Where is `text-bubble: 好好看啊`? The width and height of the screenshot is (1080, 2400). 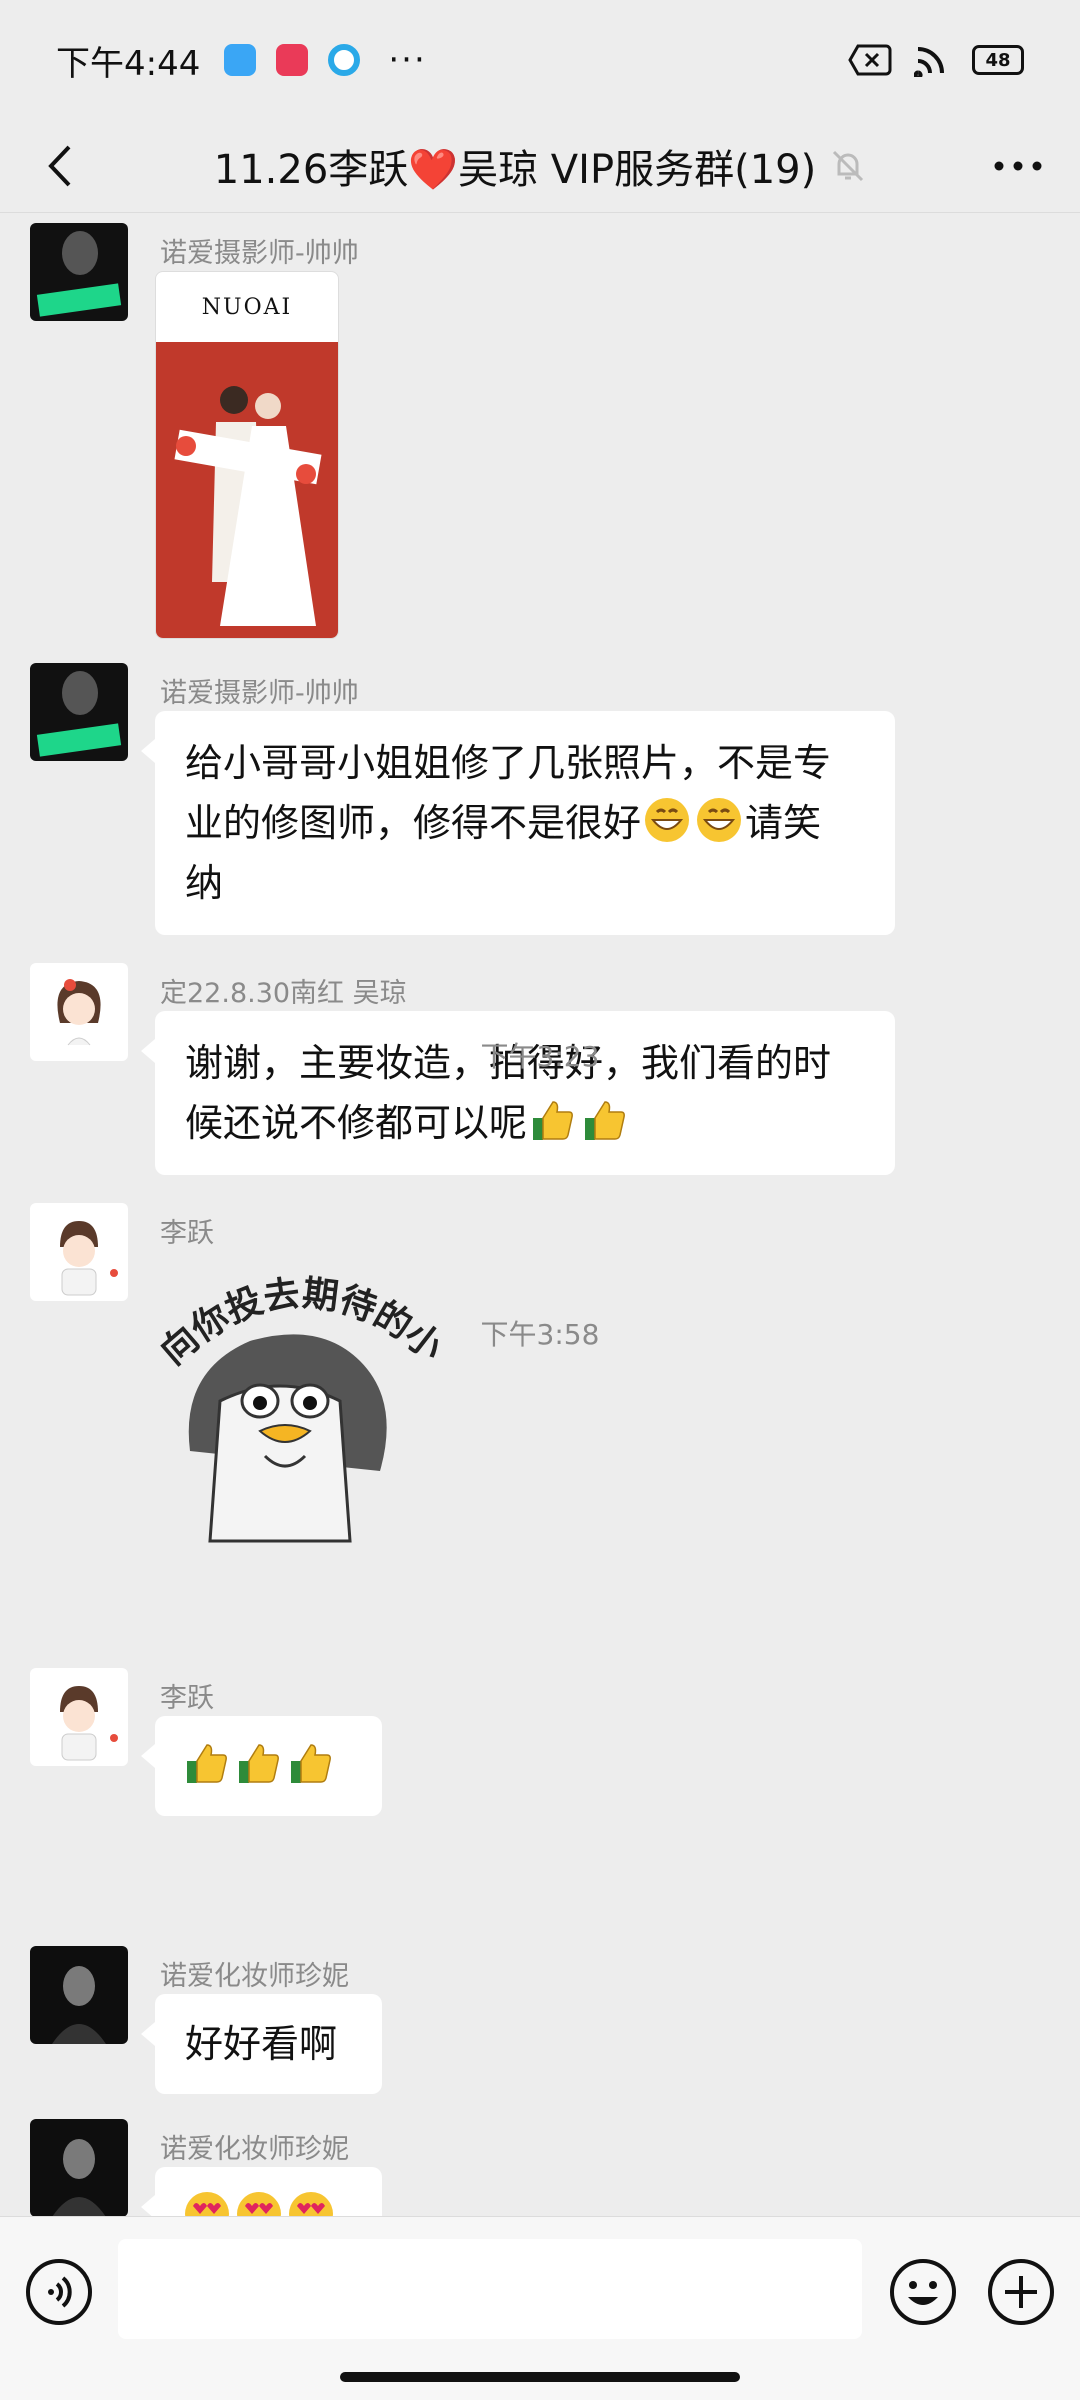 text-bubble: 好好看啊 is located at coordinates (261, 2044).